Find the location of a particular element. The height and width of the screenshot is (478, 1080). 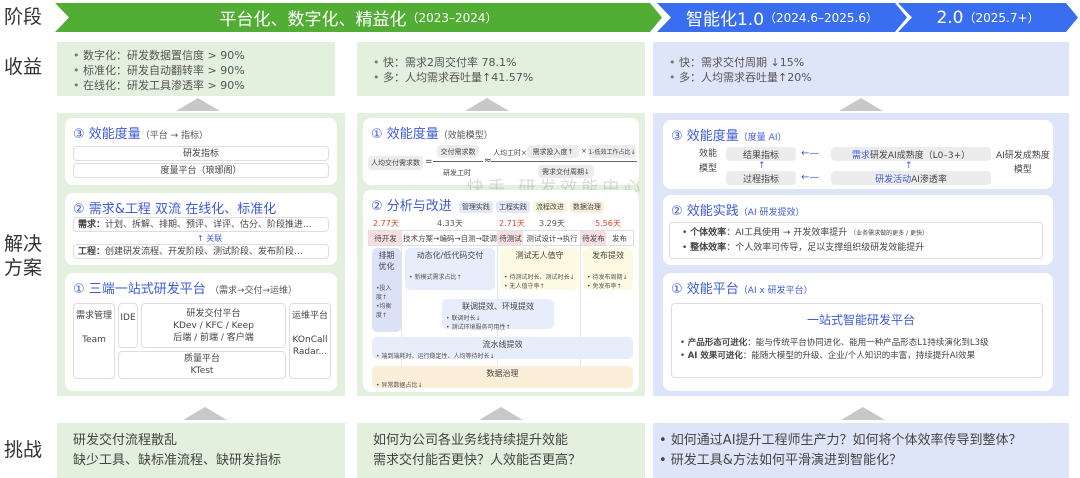

metrics-card: ③ 效能度量（平台 → 指标） 研发指标 度量平台（琅琊阁） is located at coordinates (201, 151).